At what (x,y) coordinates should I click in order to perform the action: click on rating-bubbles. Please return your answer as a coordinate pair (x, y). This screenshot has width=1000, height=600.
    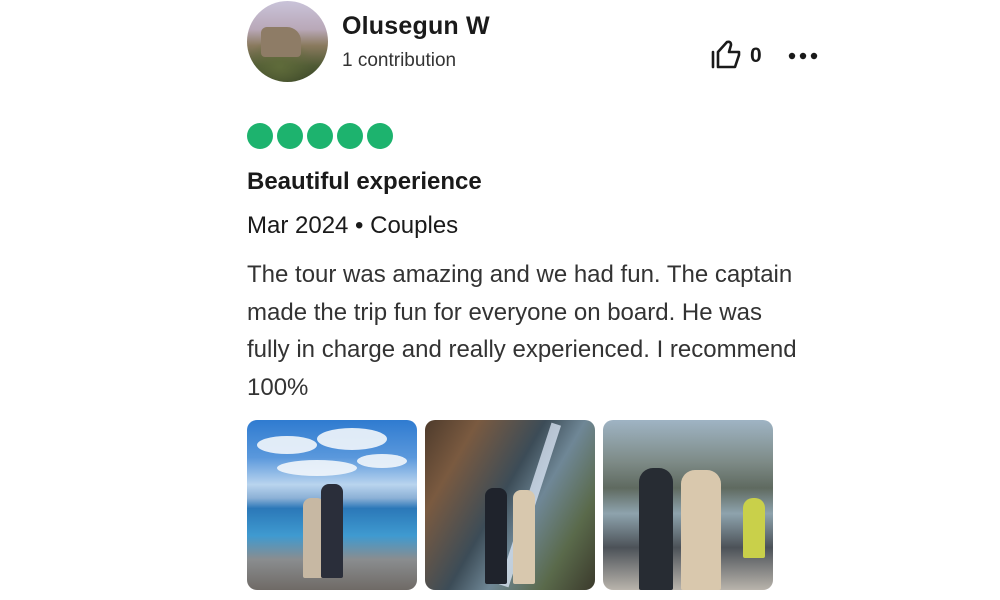
    Looking at the image, I should click on (320, 136).